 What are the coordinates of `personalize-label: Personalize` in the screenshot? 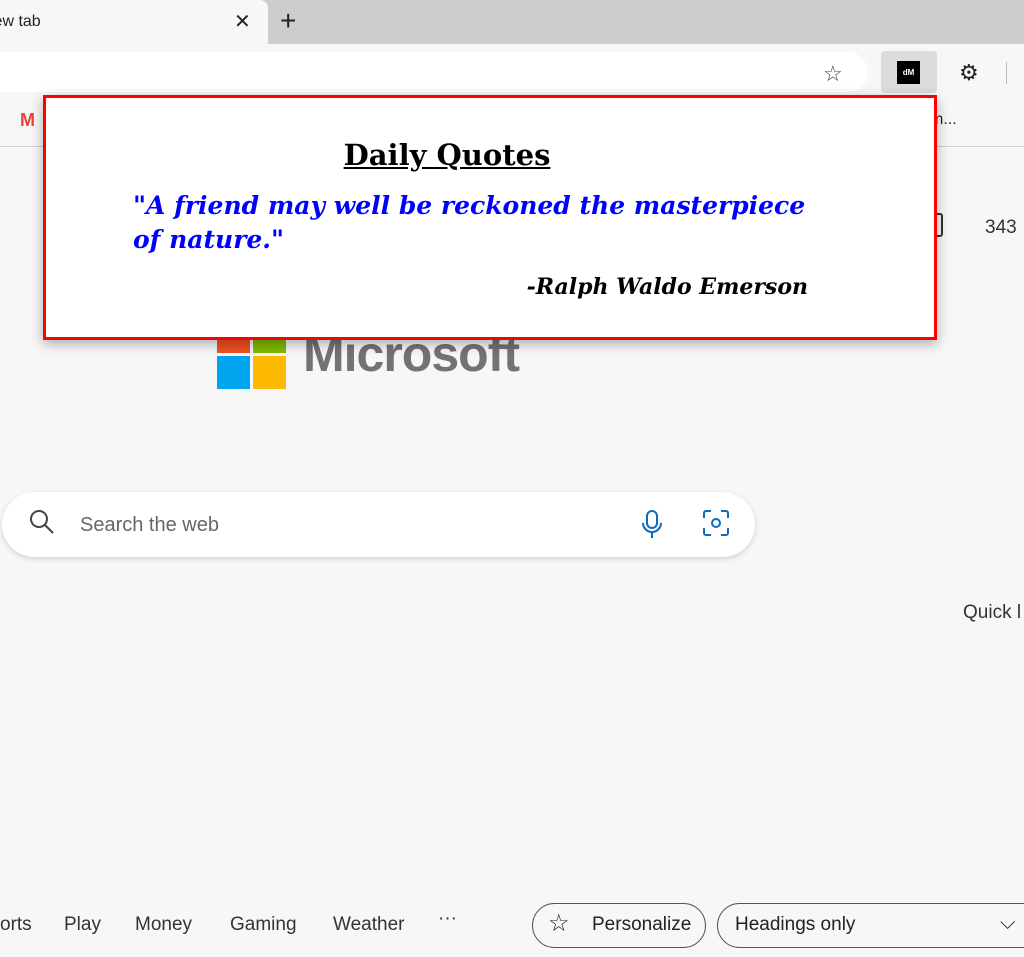 It's located at (642, 924).